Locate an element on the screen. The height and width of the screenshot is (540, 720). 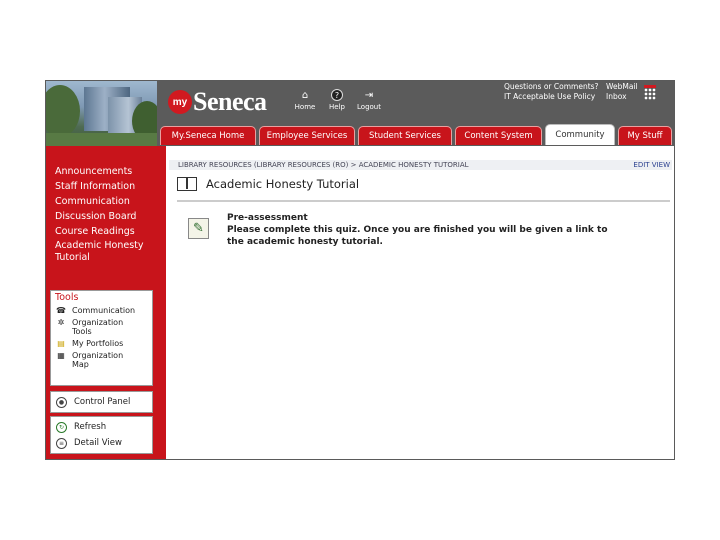
logout-link: ⇥ Logout is located at coordinates (369, 100).